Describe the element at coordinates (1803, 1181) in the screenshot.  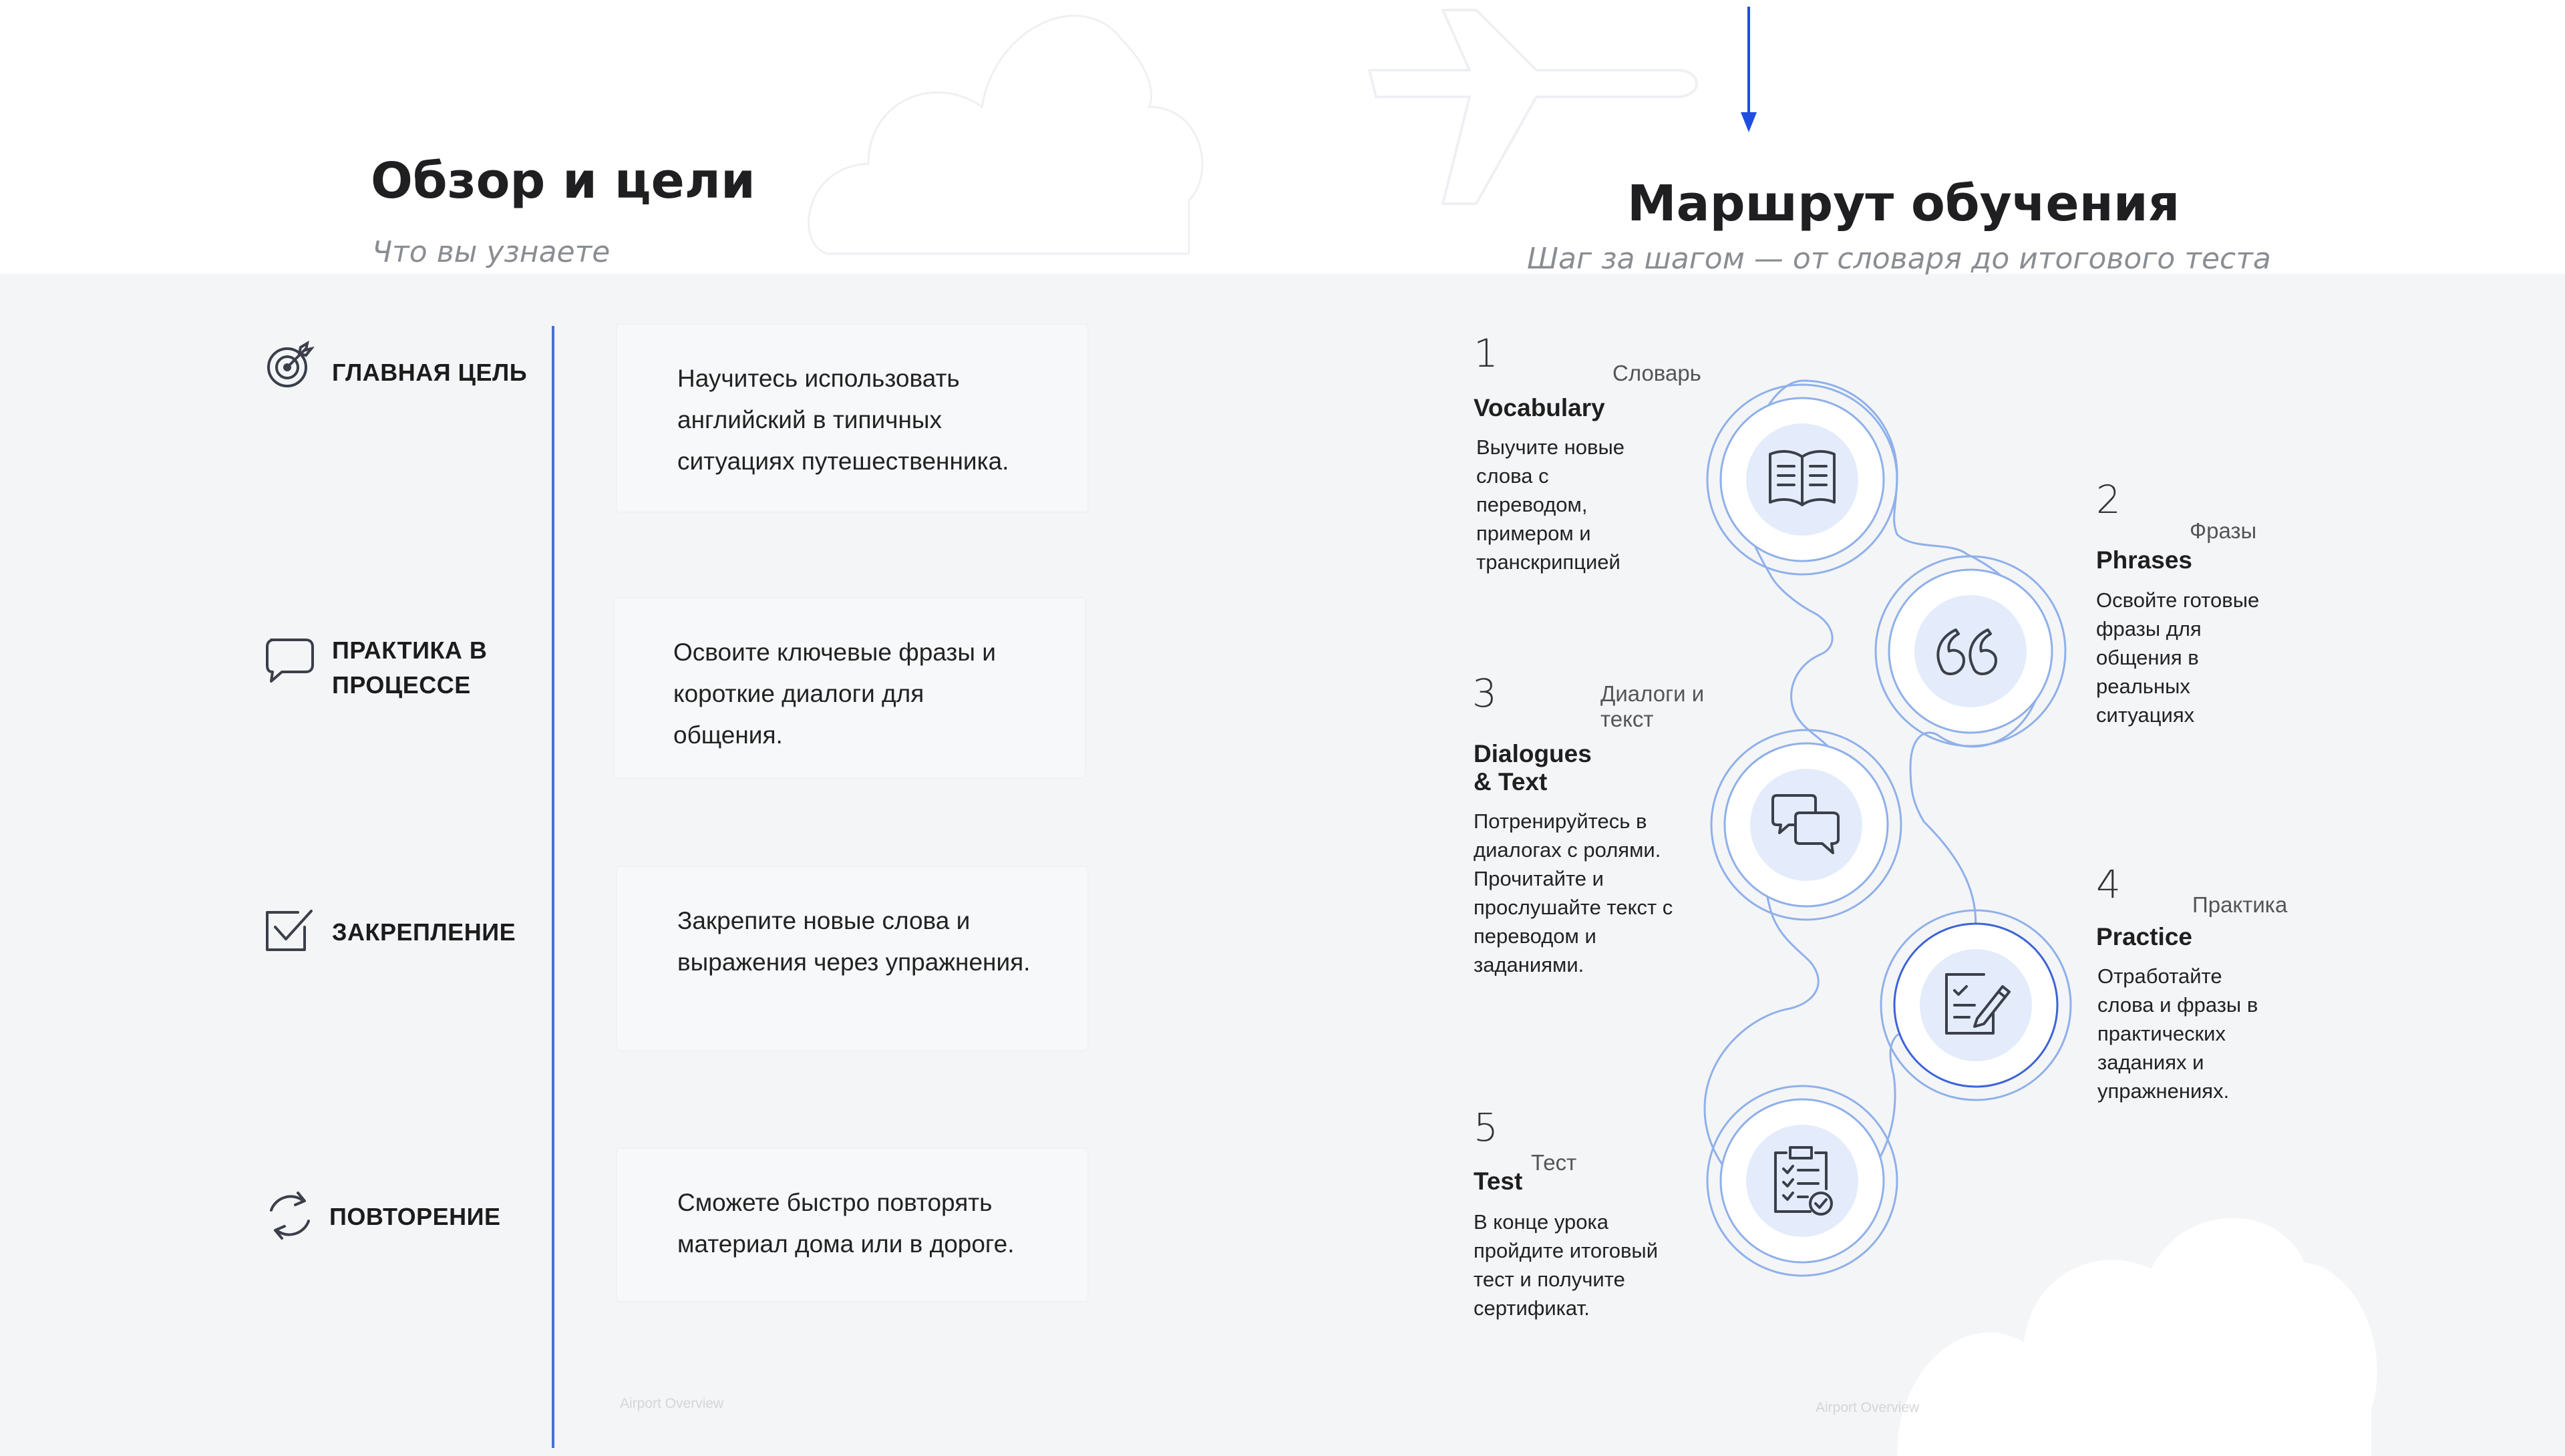
I see `clipboard-check-icon` at that location.